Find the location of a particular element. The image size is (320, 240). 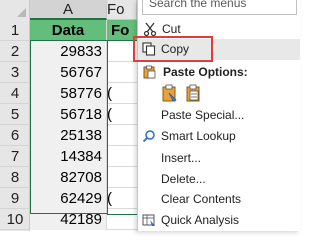

menu-item-clear-contents-label: Clear Contents is located at coordinates (201, 199).